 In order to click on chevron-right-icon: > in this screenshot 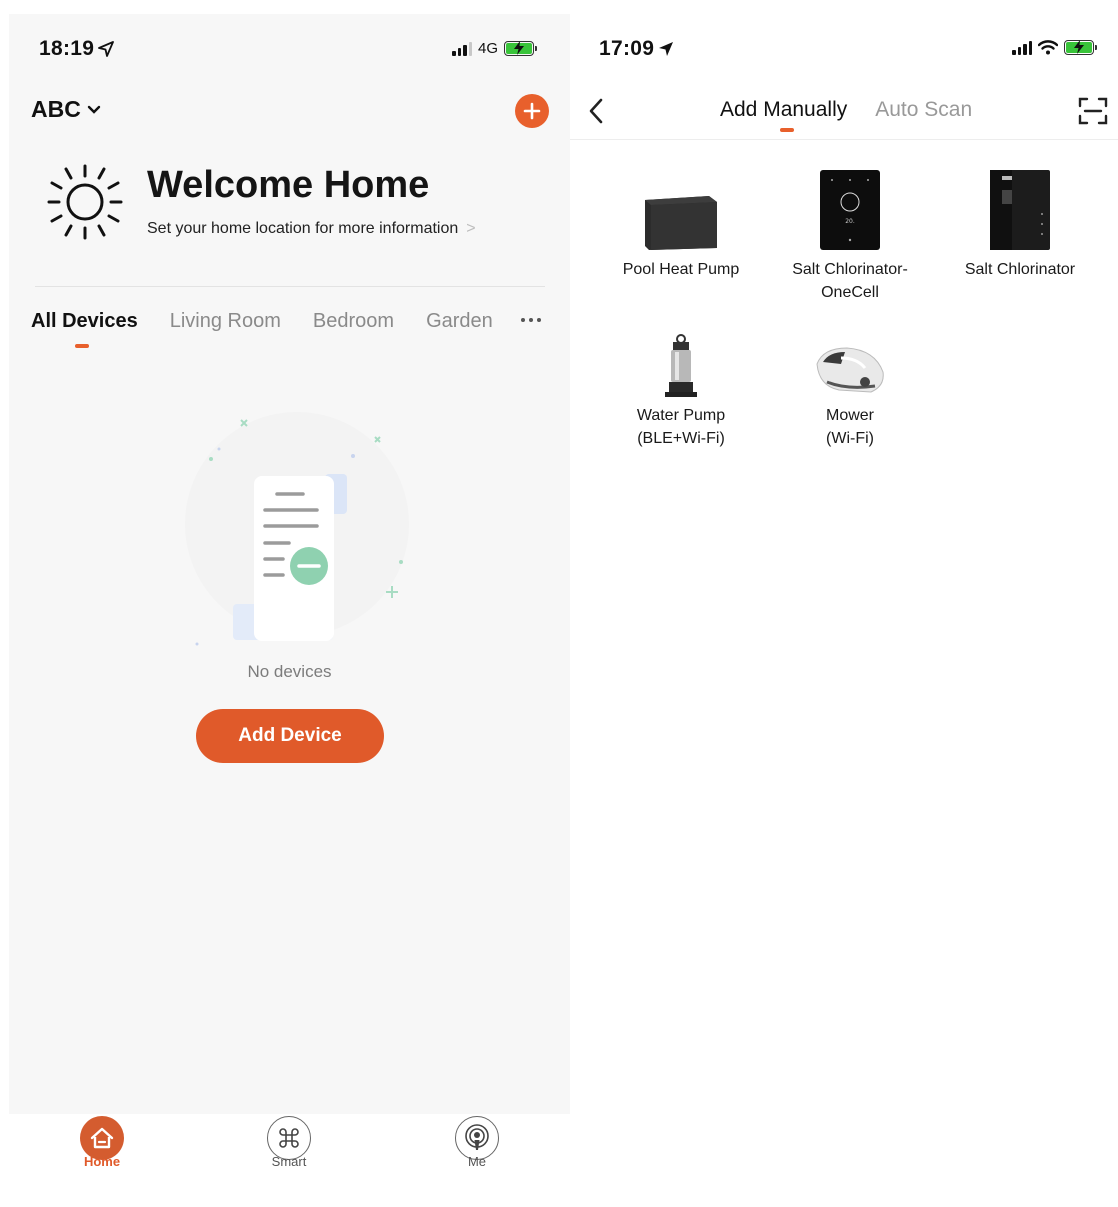, I will do `click(471, 228)`.